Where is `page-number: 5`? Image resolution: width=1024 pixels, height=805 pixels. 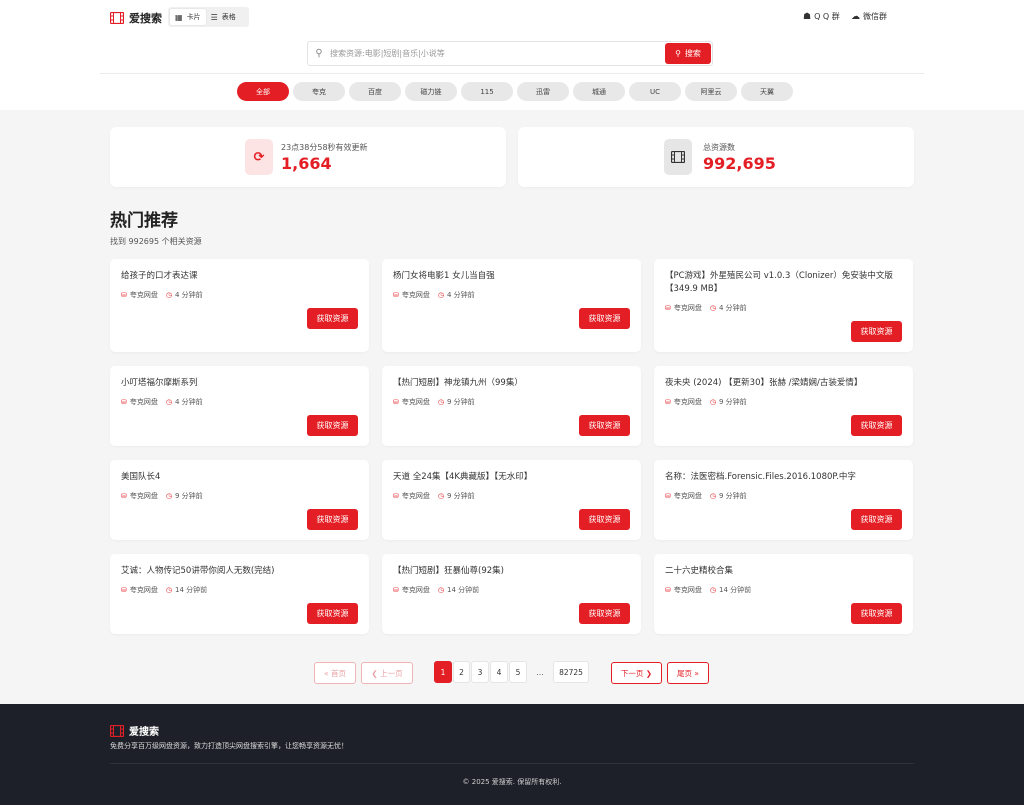 page-number: 5 is located at coordinates (518, 672).